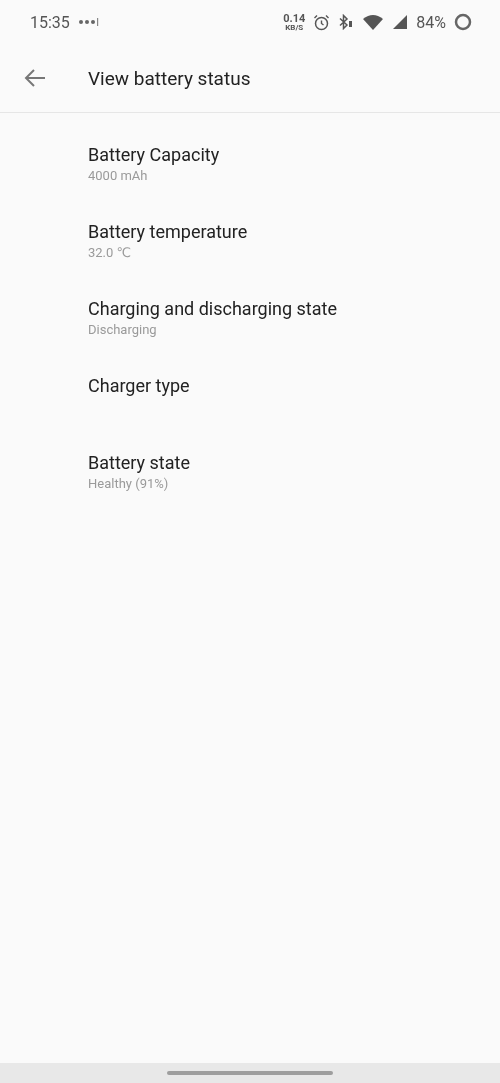 This screenshot has width=500, height=1083. What do you see at coordinates (322, 22) in the screenshot?
I see `alarm-icon` at bounding box center [322, 22].